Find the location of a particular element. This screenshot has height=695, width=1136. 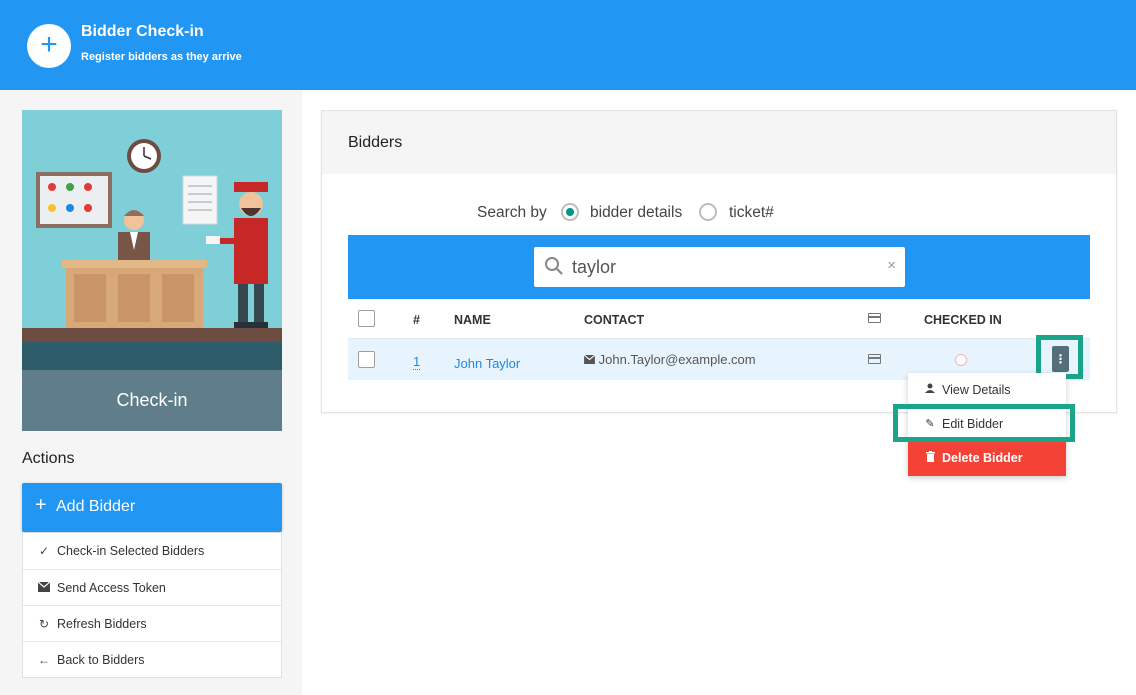

add-circle-icon: + is located at coordinates (49, 46).